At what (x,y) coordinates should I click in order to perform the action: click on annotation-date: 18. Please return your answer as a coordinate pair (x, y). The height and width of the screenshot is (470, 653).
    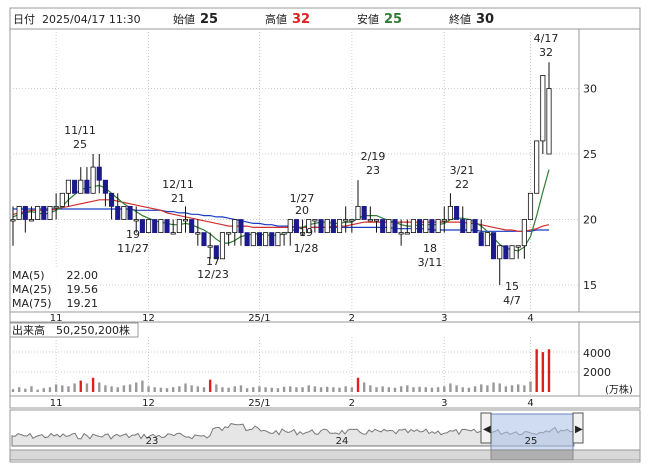
    Looking at the image, I should click on (430, 248).